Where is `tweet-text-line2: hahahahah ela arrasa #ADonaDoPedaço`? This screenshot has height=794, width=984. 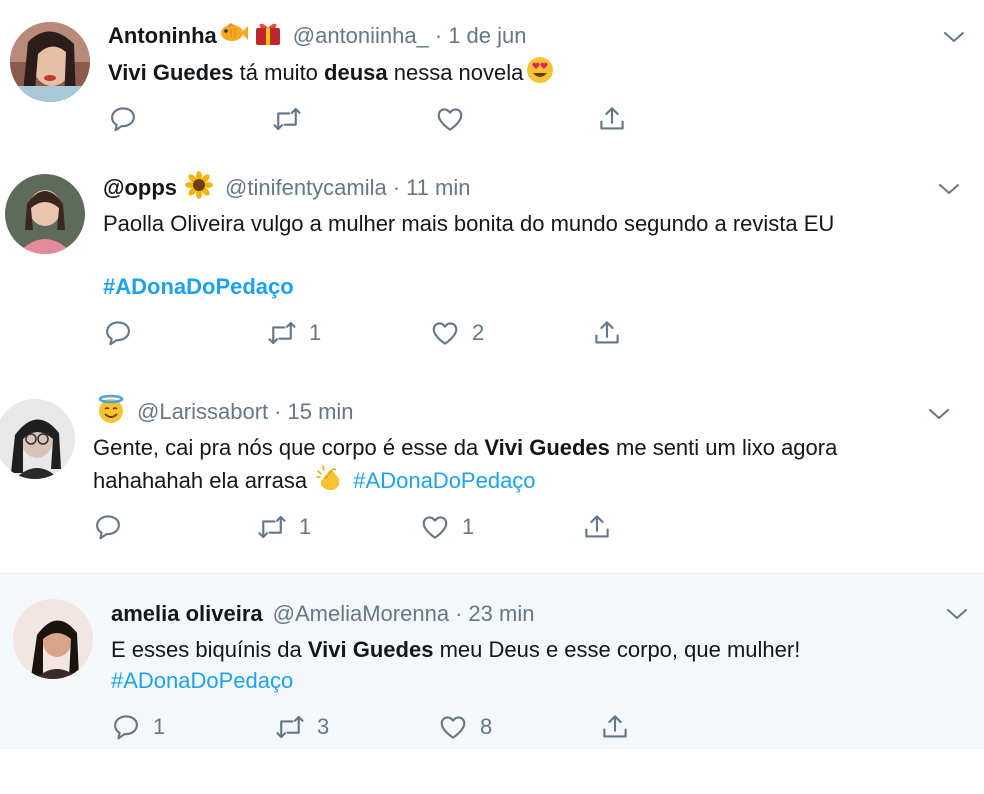
tweet-text-line2: hahahahah ela arrasa #ADonaDoPedaço is located at coordinates (314, 482).